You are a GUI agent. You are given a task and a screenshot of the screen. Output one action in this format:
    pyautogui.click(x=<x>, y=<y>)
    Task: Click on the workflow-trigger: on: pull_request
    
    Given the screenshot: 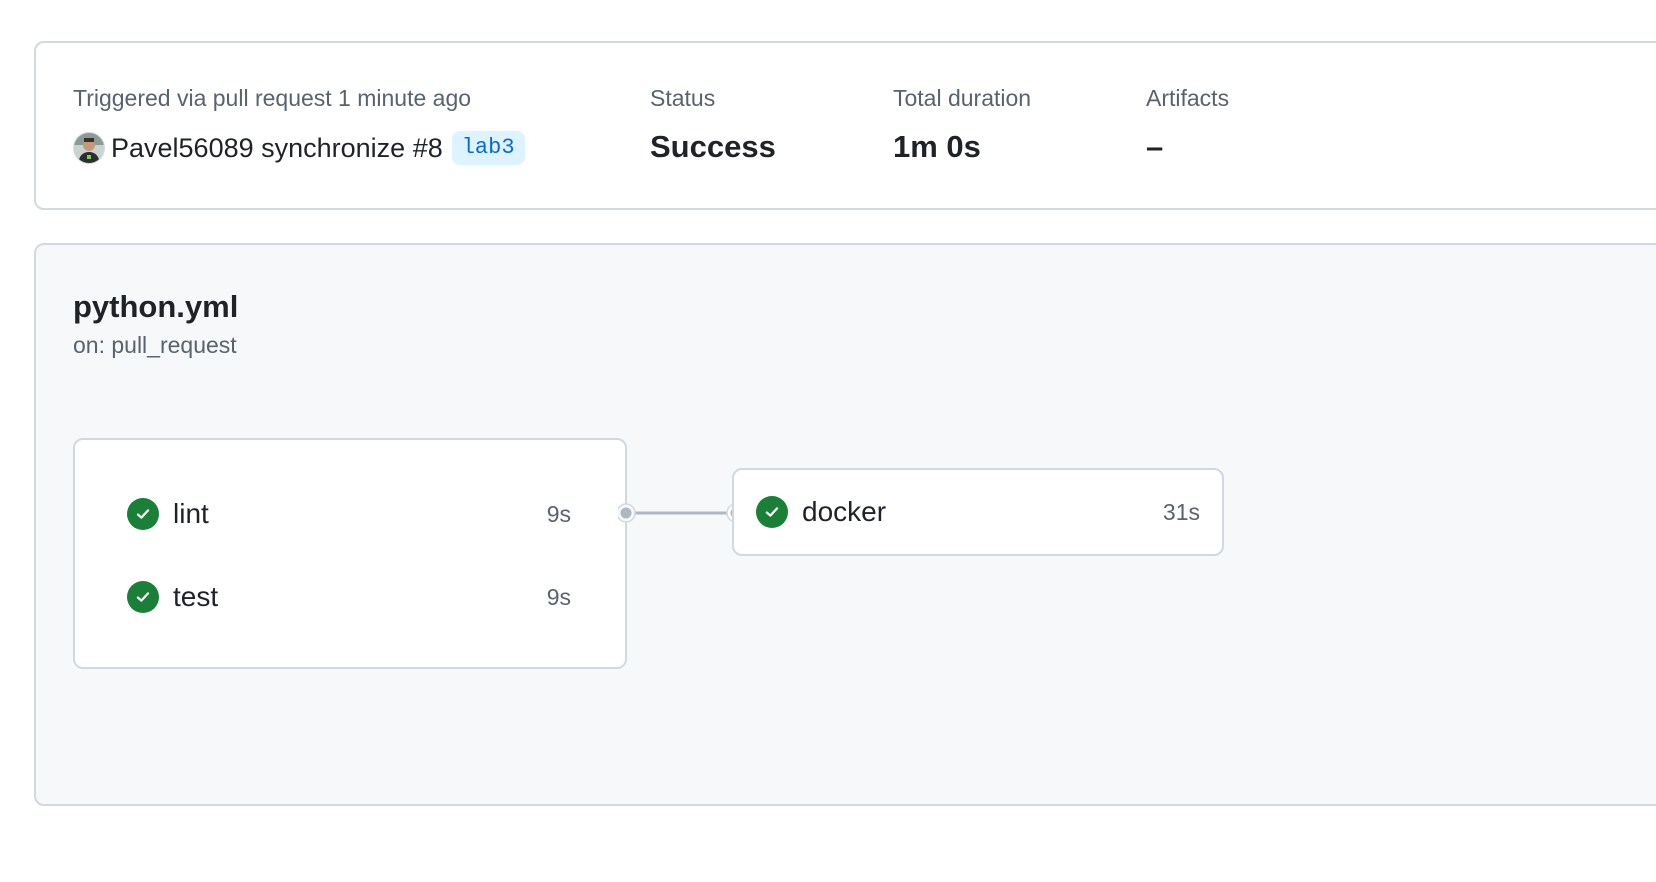 What is the action you would take?
    pyautogui.click(x=155, y=345)
    